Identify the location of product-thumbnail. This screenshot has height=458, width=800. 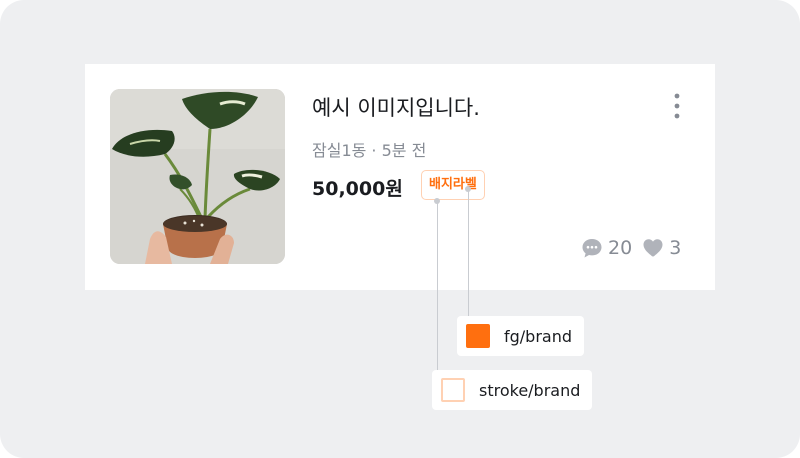
(197, 176).